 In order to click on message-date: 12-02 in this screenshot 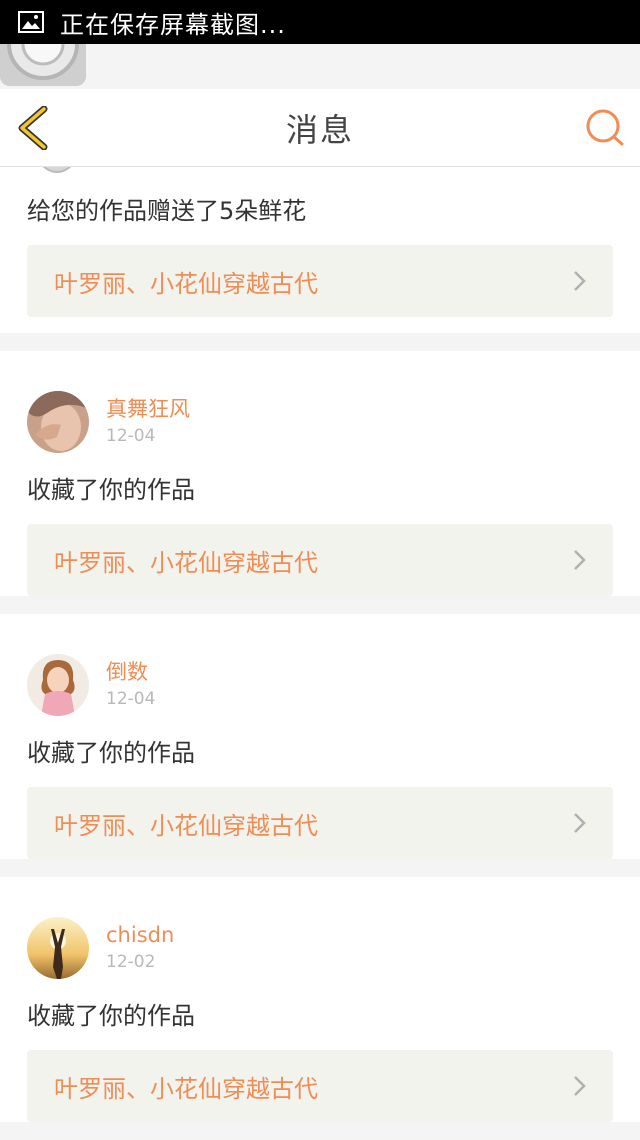, I will do `click(131, 961)`.